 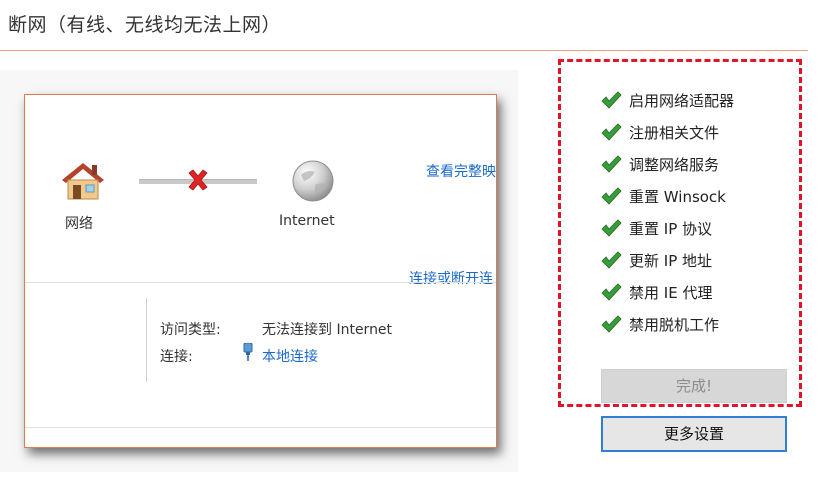 I want to click on repair-step-label: 禁用脱机工作, so click(x=674, y=325).